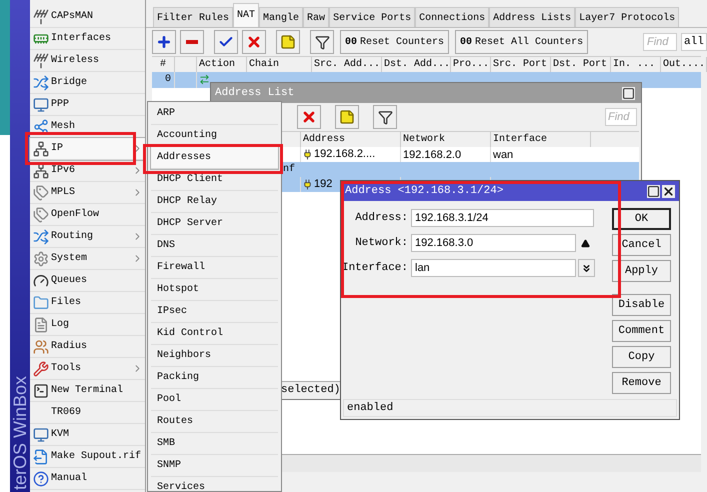  I want to click on tab: Raw, so click(316, 17).